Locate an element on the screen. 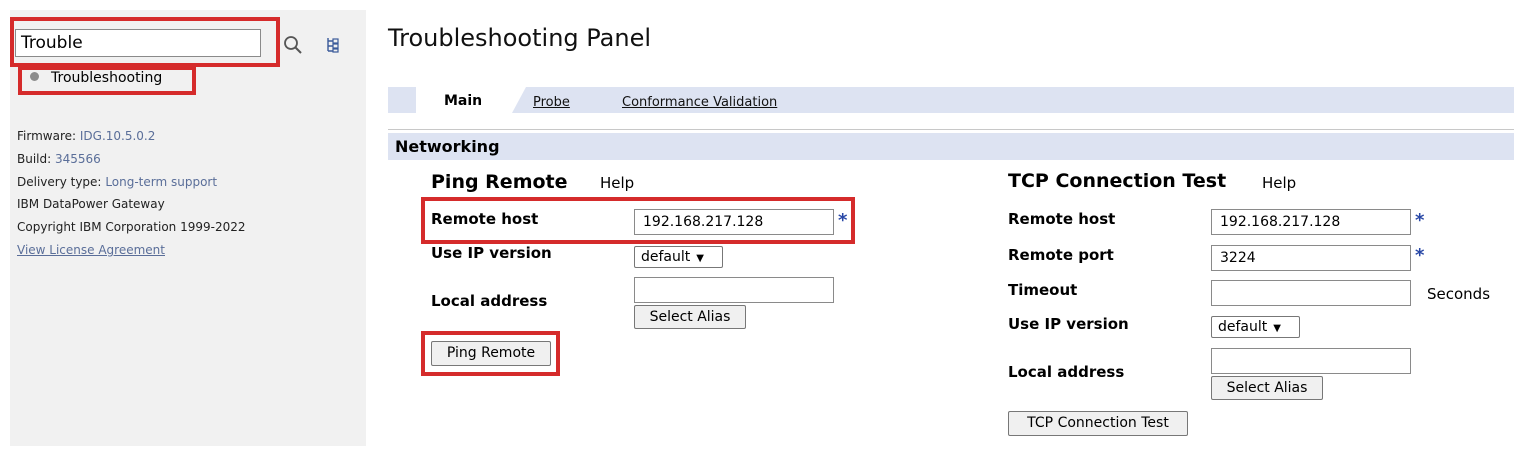 This screenshot has height=476, width=1534. ping-select-alias-button: Select Alias is located at coordinates (690, 317).